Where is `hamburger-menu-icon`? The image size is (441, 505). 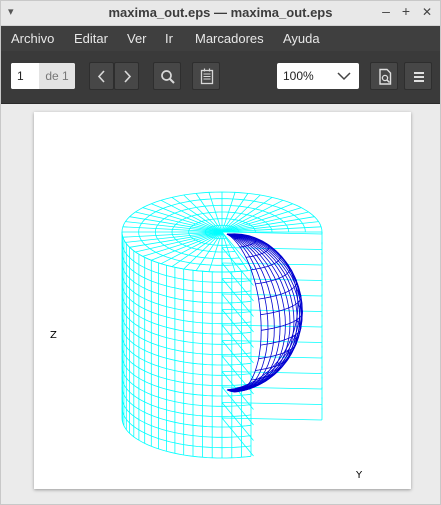
hamburger-menu-icon is located at coordinates (419, 77).